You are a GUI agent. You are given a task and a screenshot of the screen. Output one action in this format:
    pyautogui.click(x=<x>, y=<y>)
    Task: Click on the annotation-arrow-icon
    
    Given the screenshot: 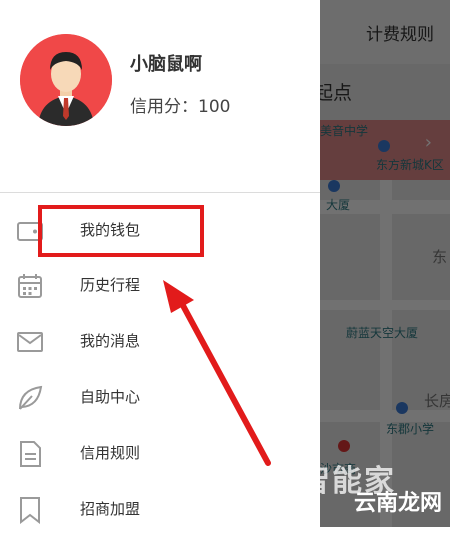 What is the action you would take?
    pyautogui.click(x=217, y=373)
    